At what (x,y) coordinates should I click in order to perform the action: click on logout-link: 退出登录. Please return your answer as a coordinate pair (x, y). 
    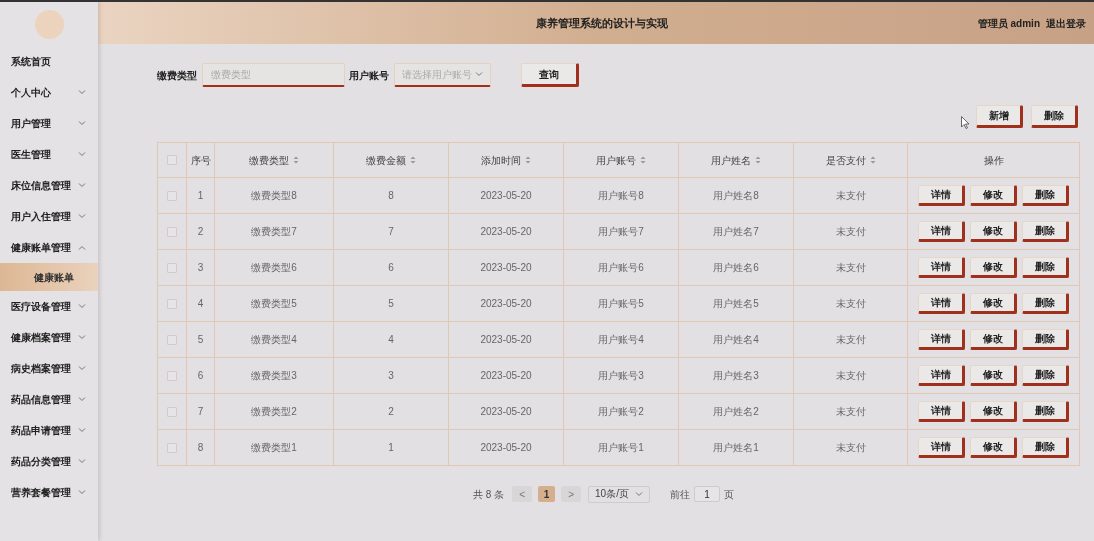
    Looking at the image, I should click on (1066, 23).